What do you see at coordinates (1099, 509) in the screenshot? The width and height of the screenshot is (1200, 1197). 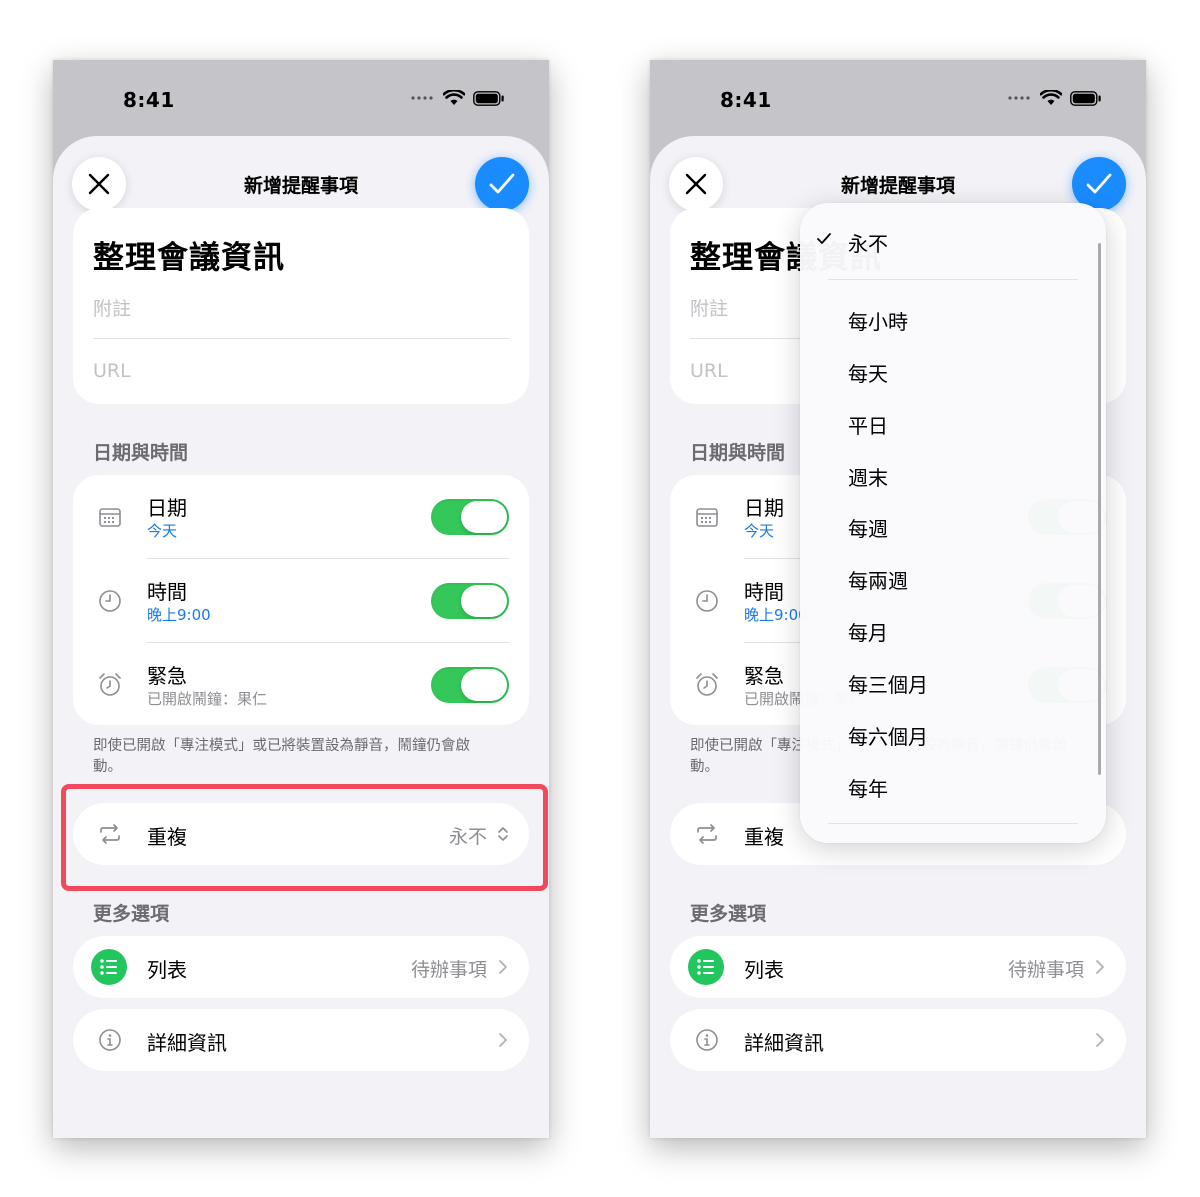 I see `menu-scrollbar` at bounding box center [1099, 509].